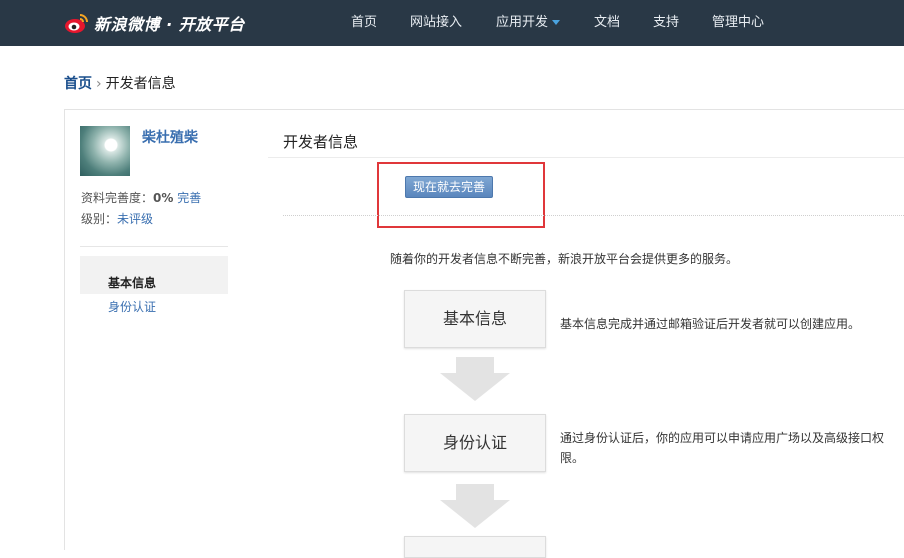 The height and width of the screenshot is (558, 904). Describe the element at coordinates (586, 157) in the screenshot. I see `title-divider` at that location.